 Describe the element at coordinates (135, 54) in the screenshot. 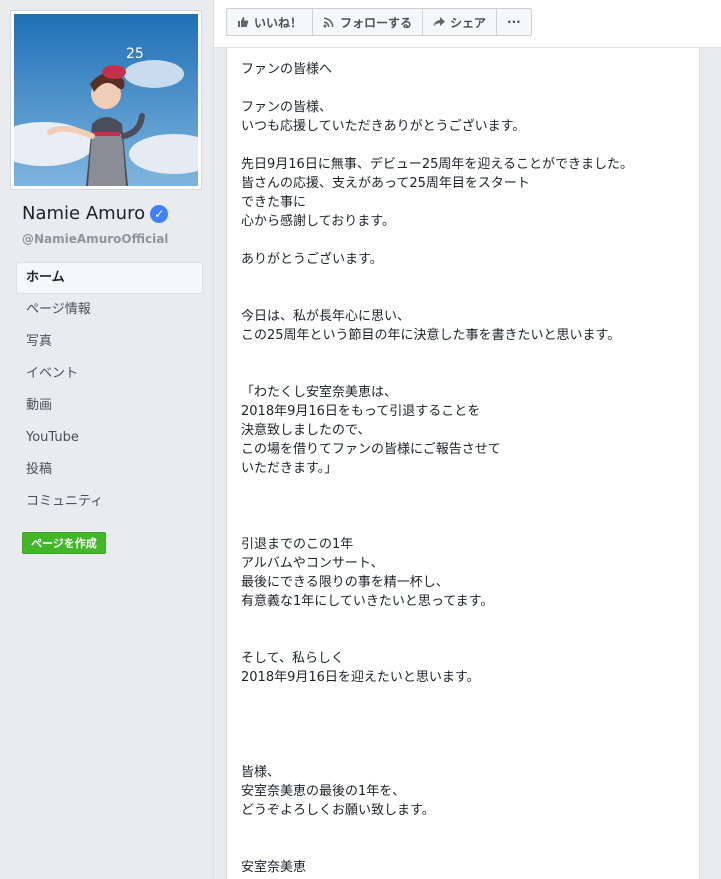

I see `svg-text: 25` at that location.